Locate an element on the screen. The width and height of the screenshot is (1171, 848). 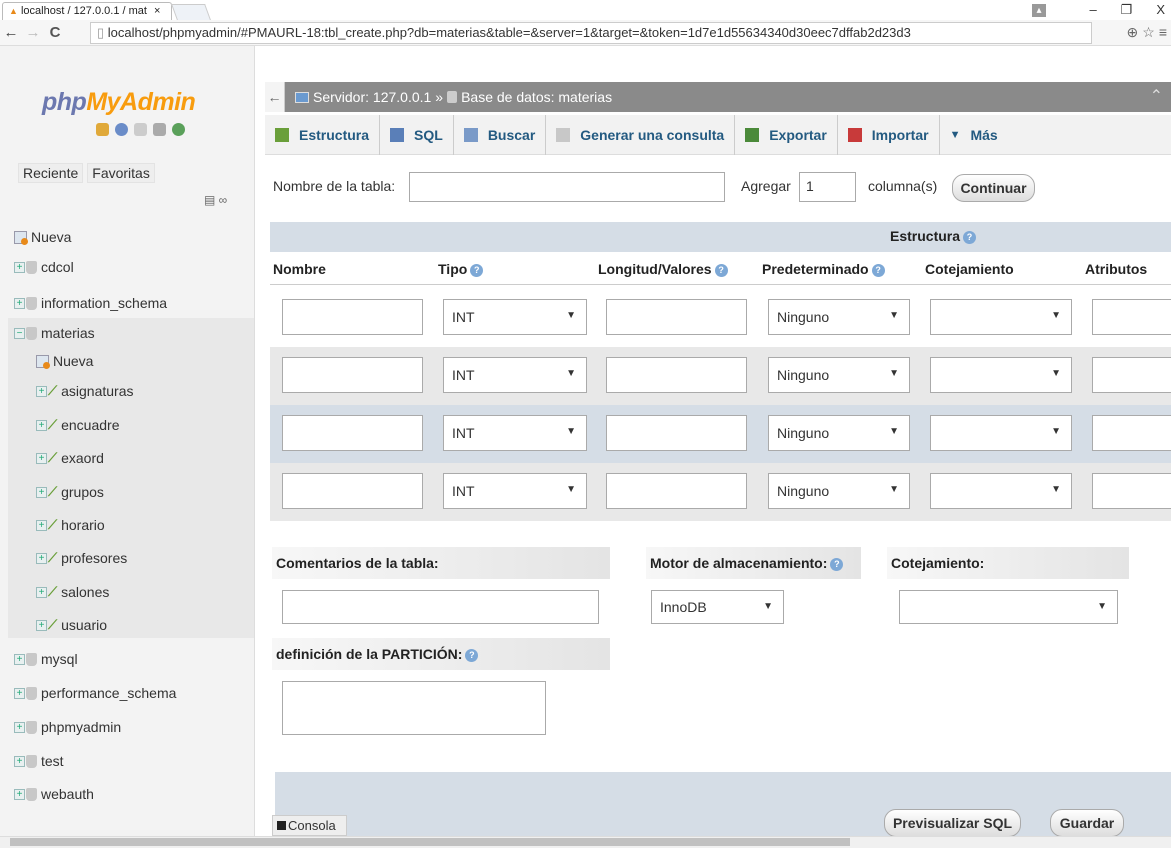
sidebar-item-profesores: + ⟋ profesores is located at coordinates (127, 558).